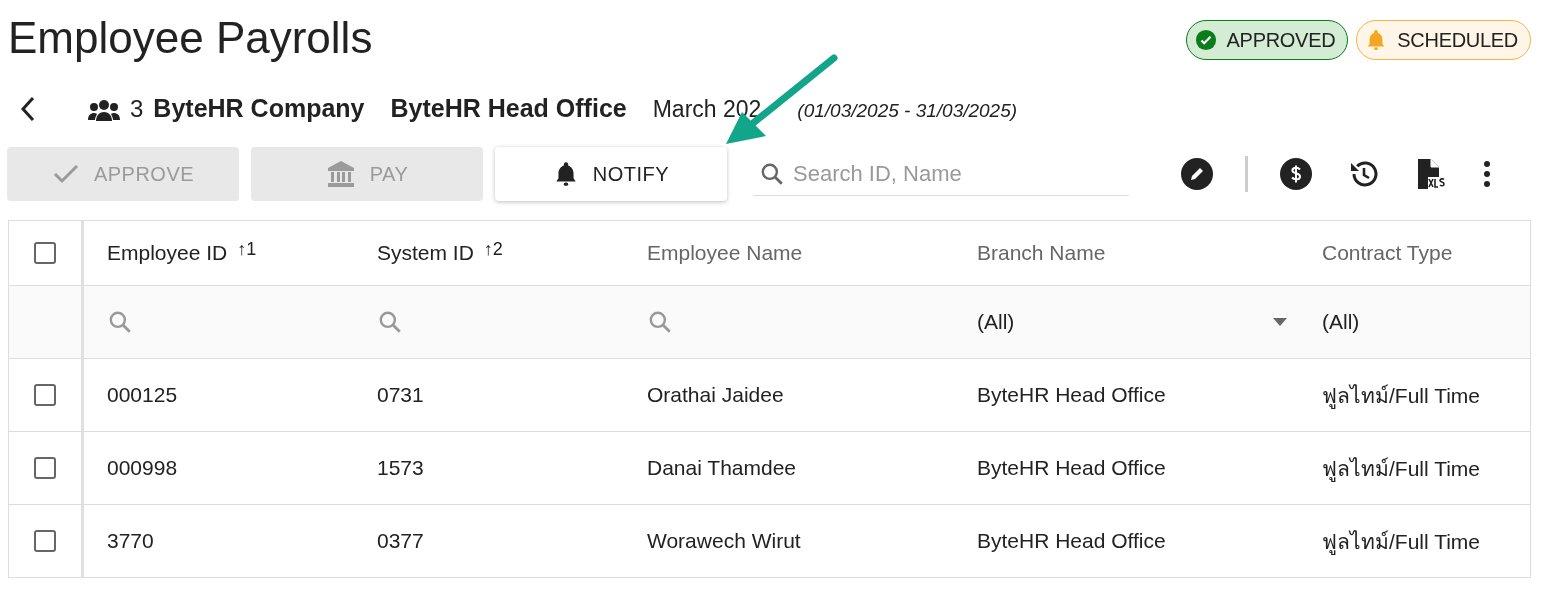 The height and width of the screenshot is (596, 1541). Describe the element at coordinates (1280, 322) in the screenshot. I see `caret-icon` at that location.